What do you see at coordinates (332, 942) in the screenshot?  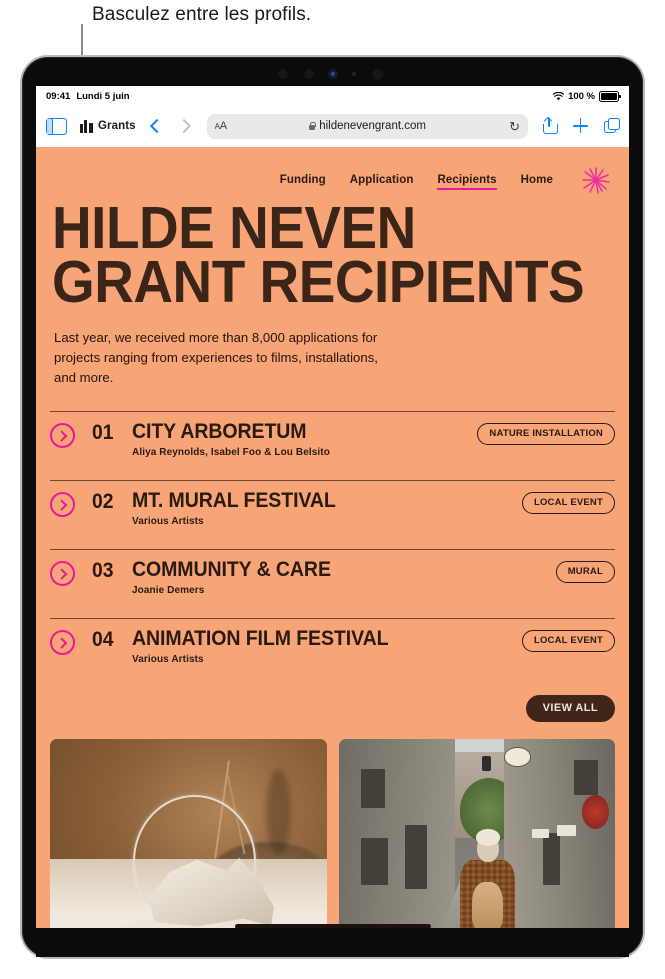 I see `device-bottom-bezel` at bounding box center [332, 942].